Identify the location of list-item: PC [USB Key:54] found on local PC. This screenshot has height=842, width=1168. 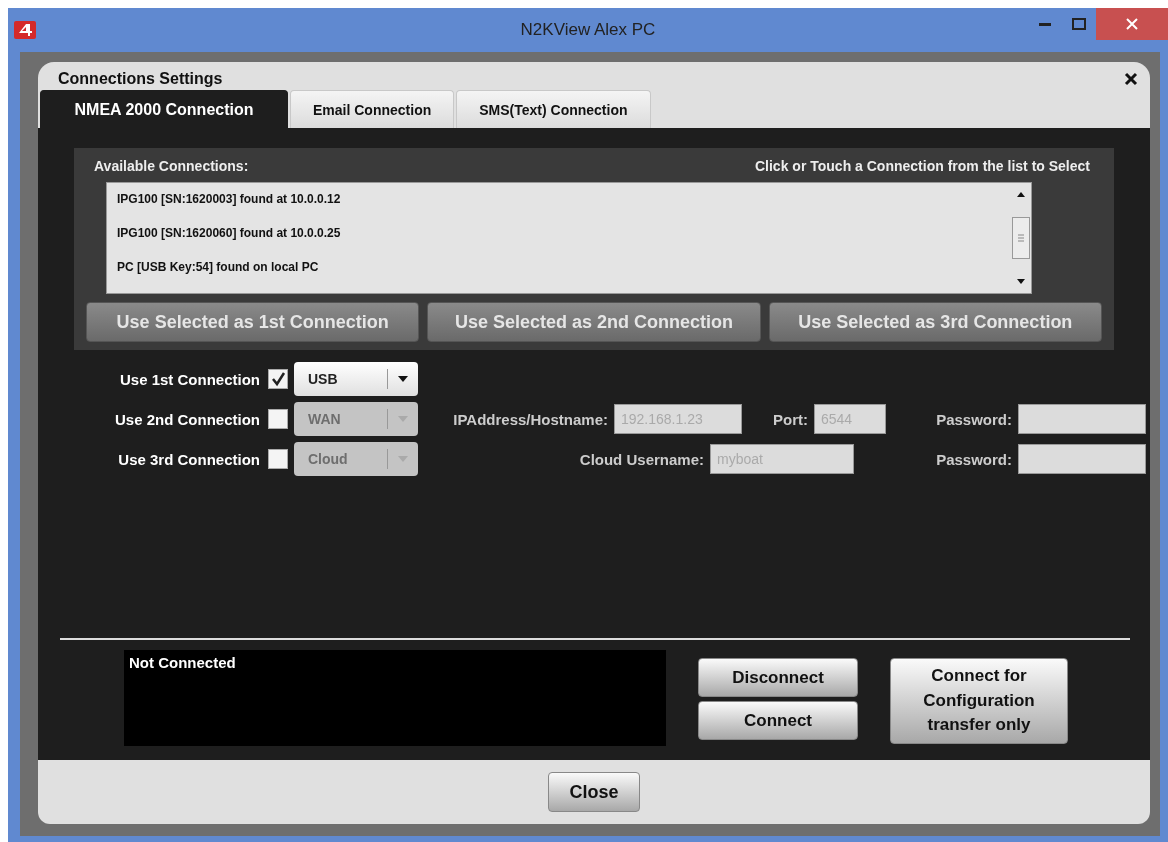
(559, 272).